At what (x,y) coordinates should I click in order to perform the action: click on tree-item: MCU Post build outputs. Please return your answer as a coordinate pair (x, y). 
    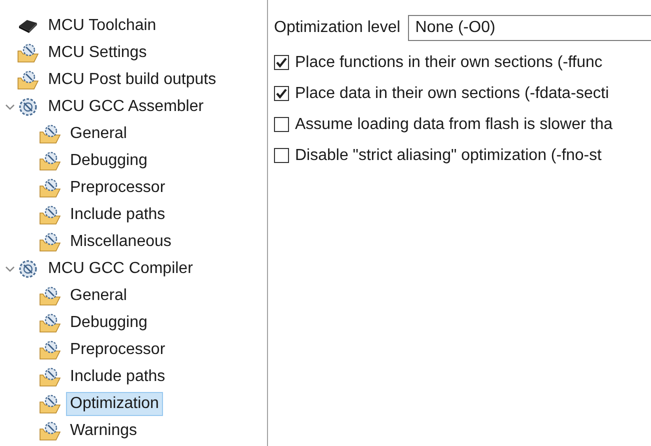
    Looking at the image, I should click on (132, 80).